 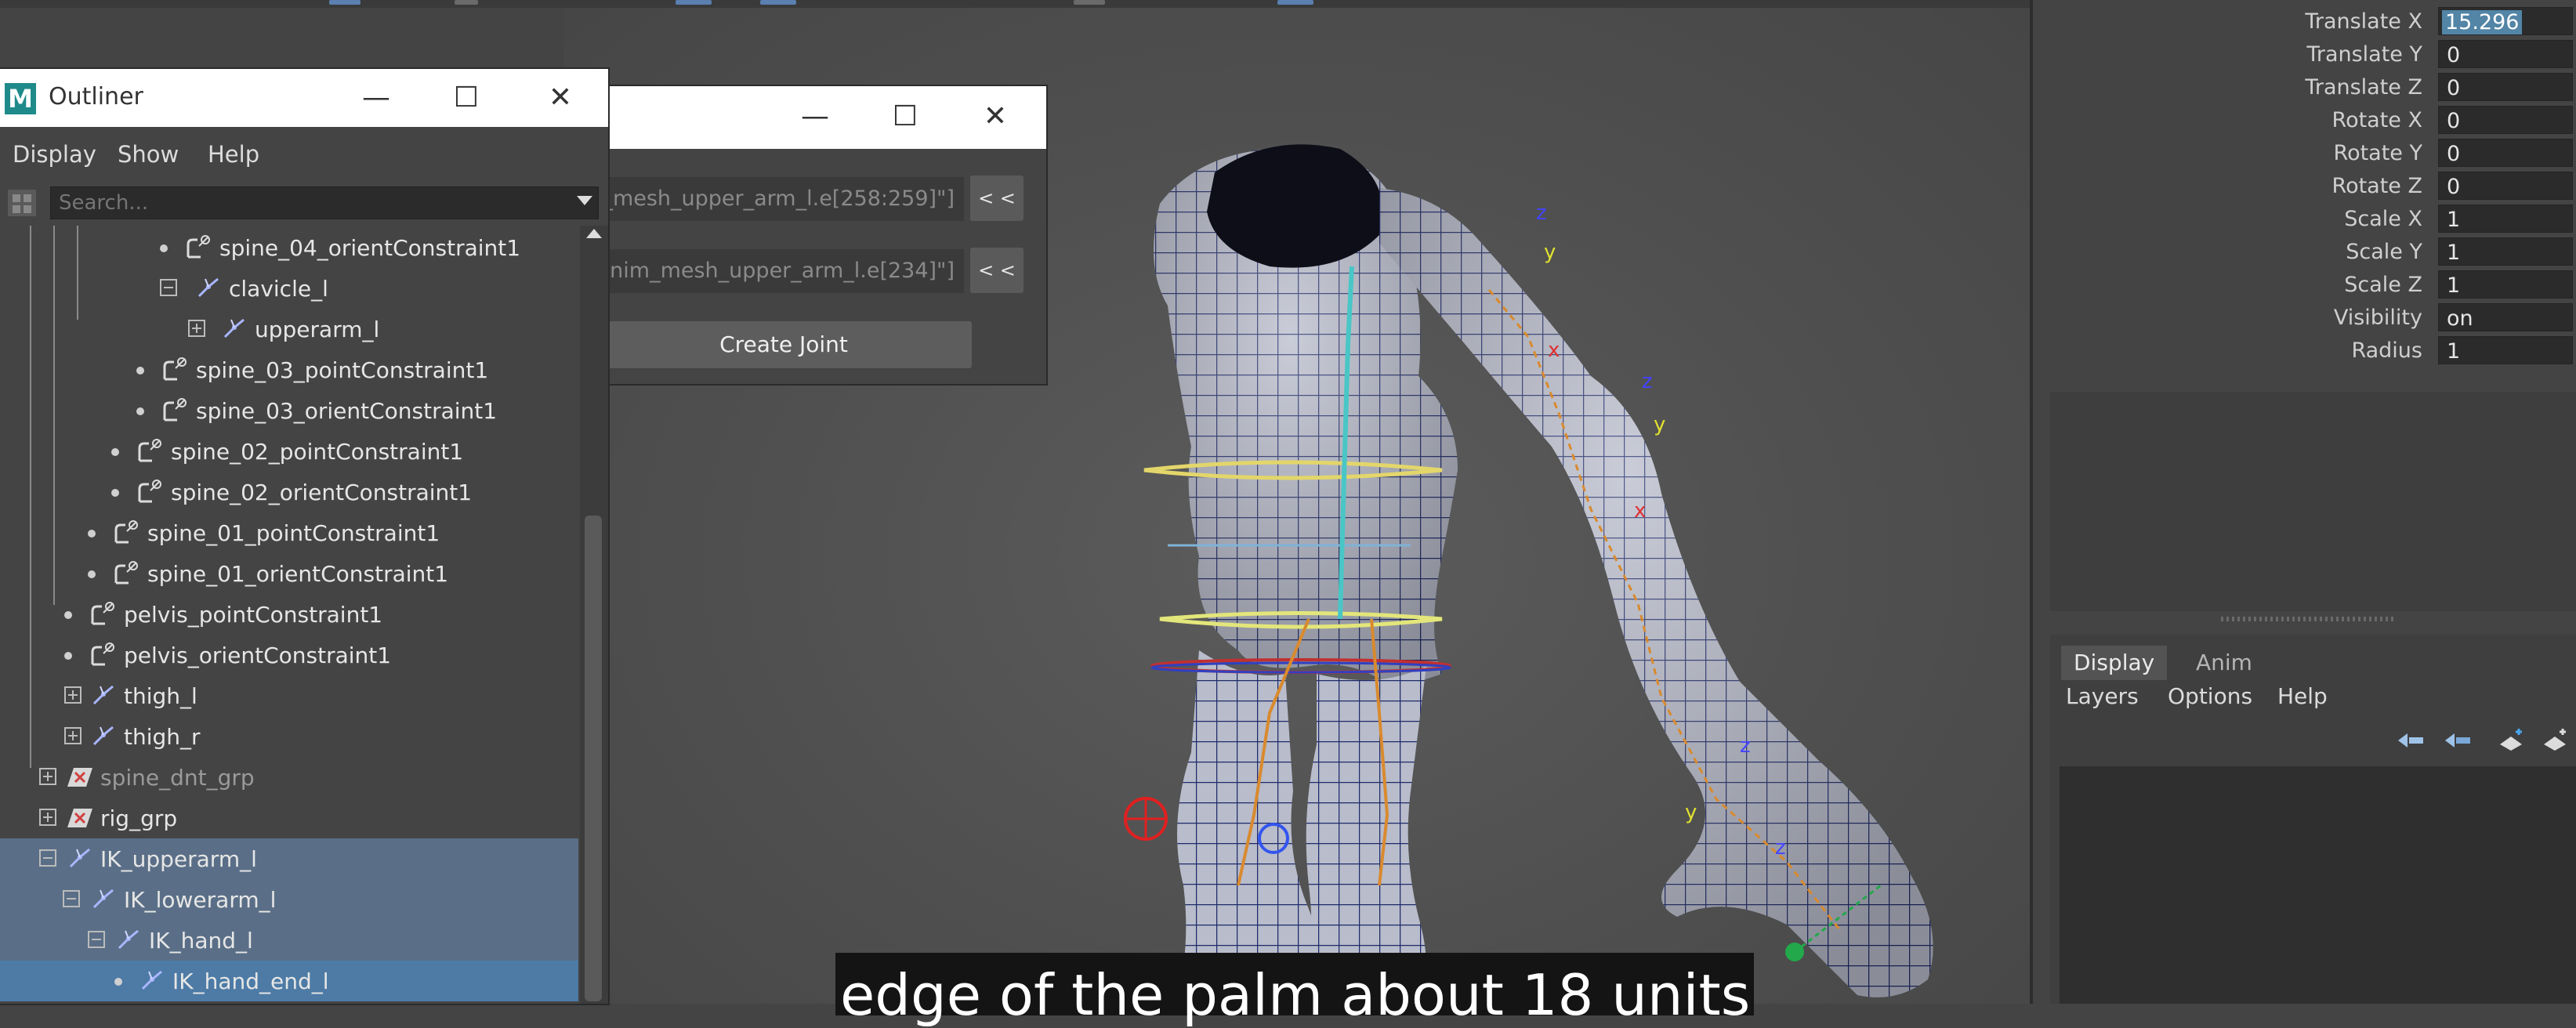 What do you see at coordinates (289, 695) in the screenshot?
I see `tree-item: thigh_l` at bounding box center [289, 695].